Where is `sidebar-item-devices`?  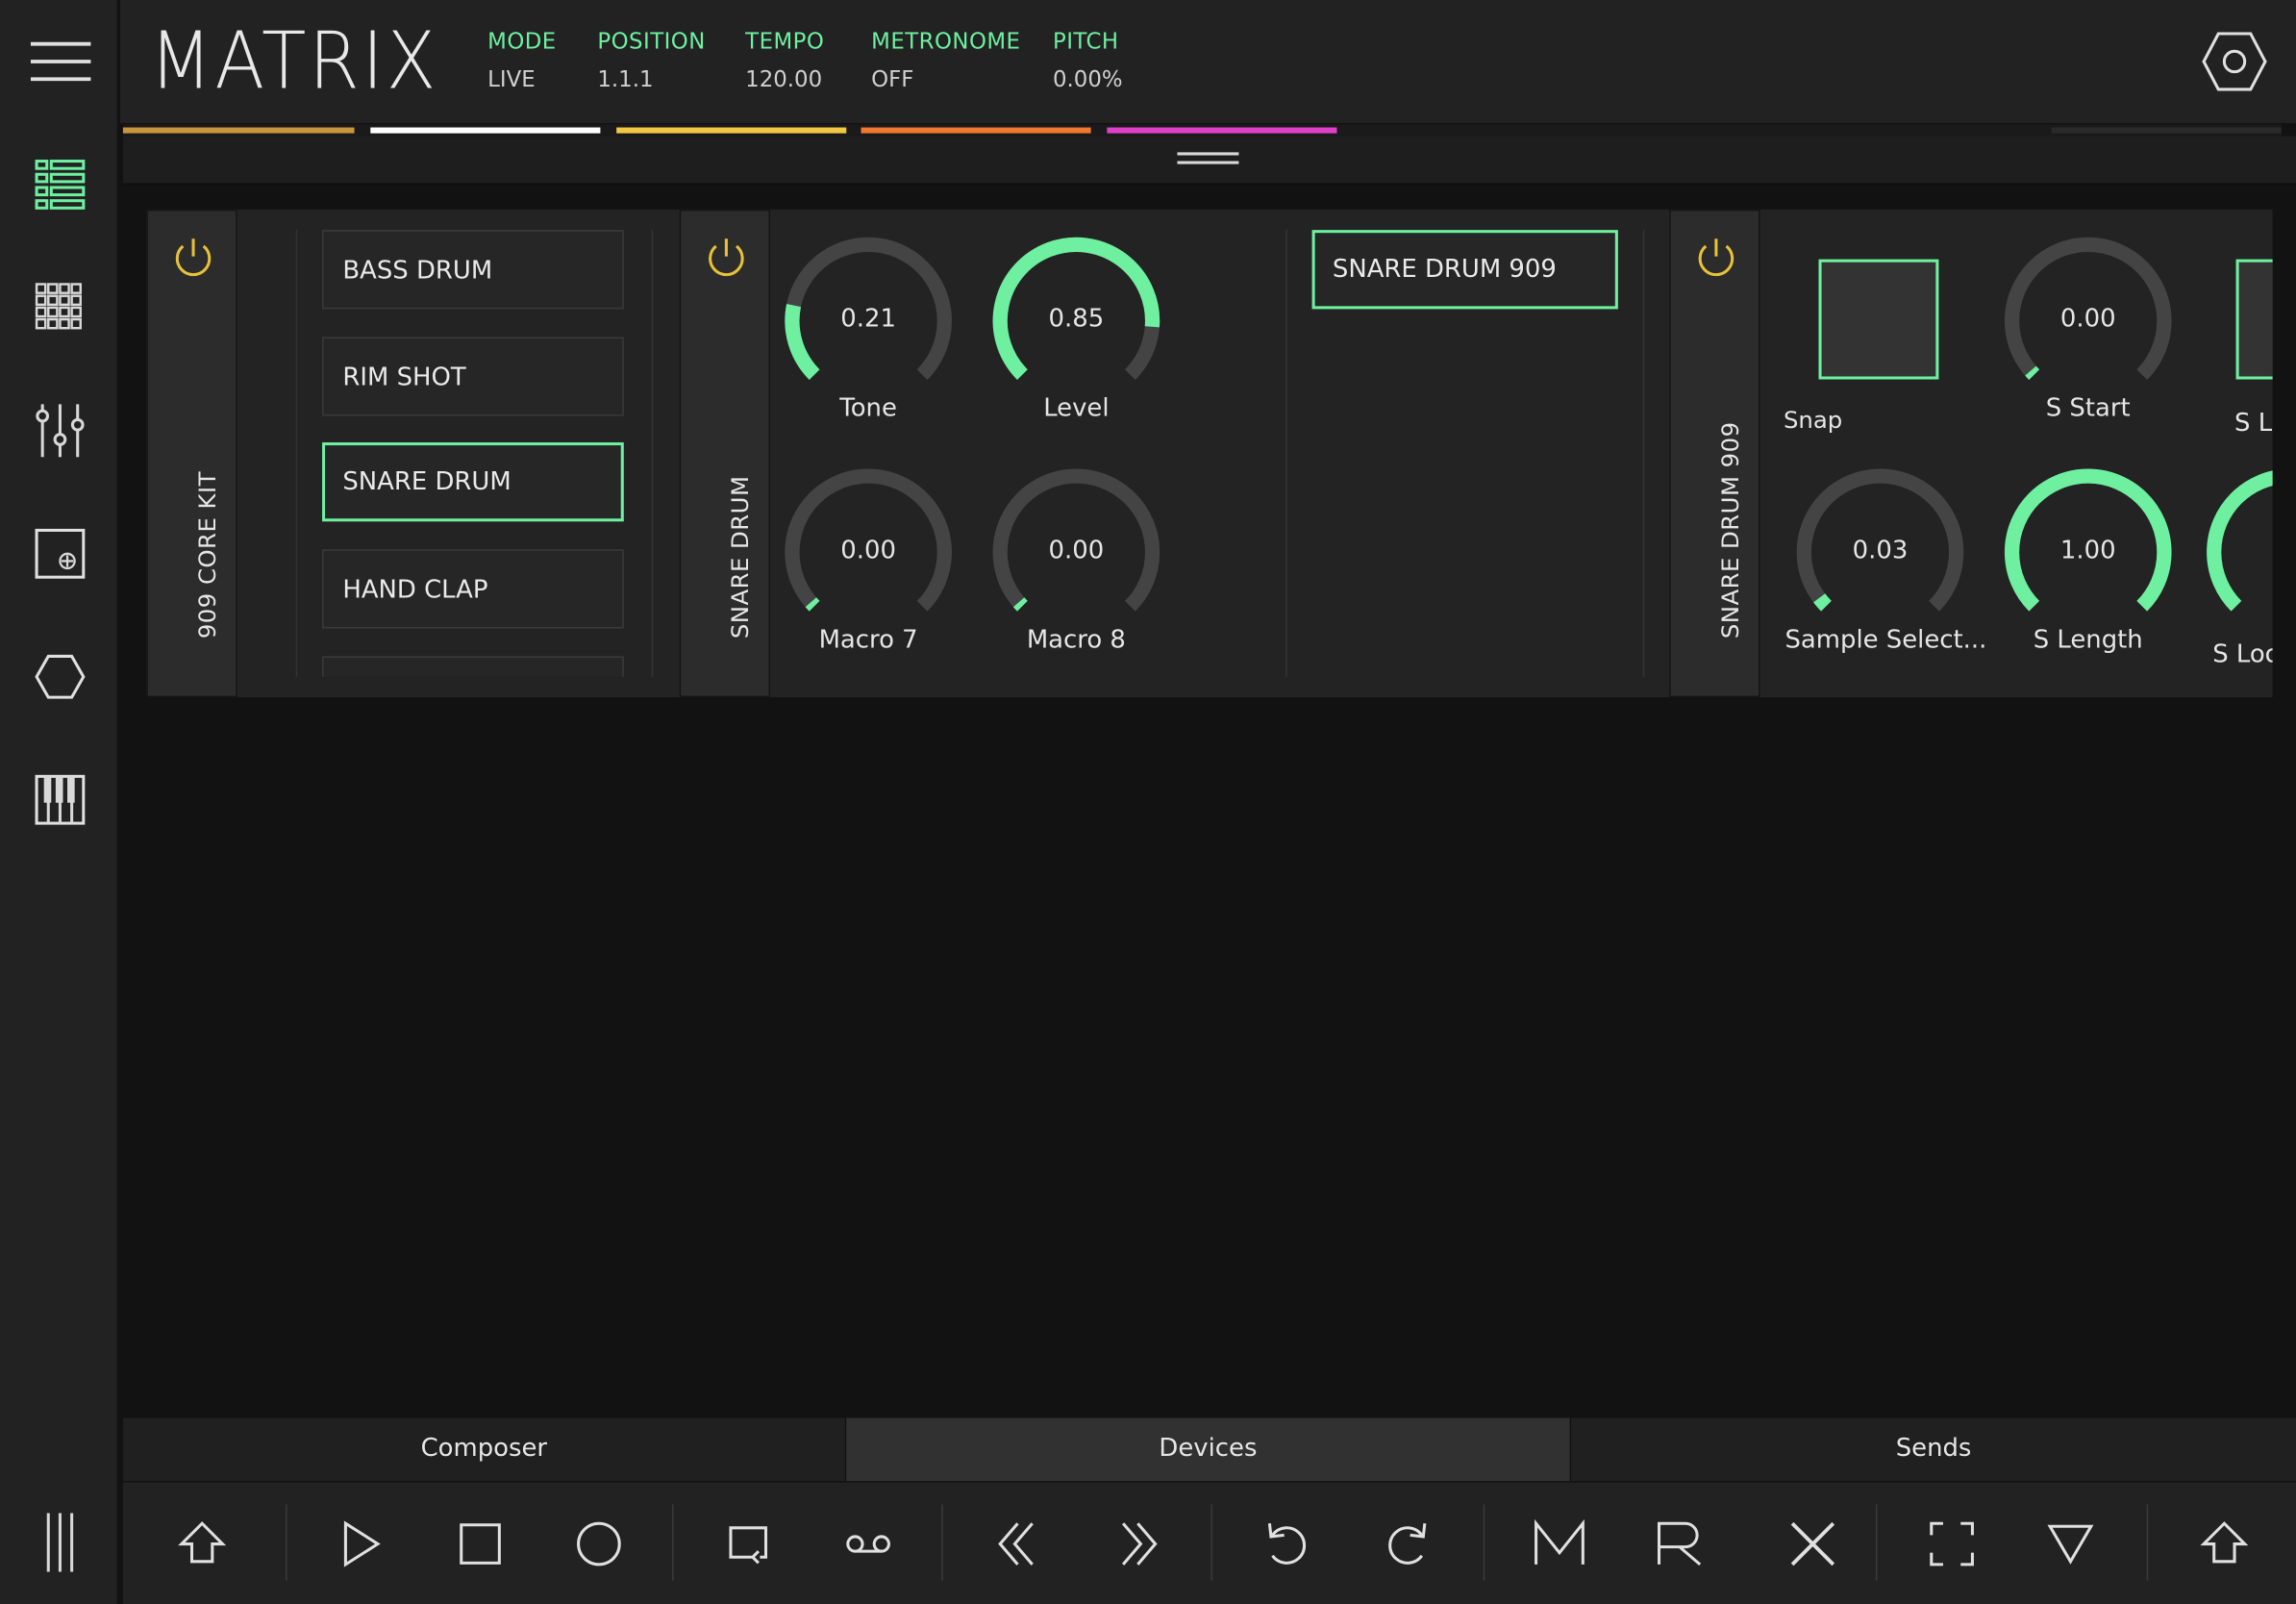
sidebar-item-devices is located at coordinates (60, 676).